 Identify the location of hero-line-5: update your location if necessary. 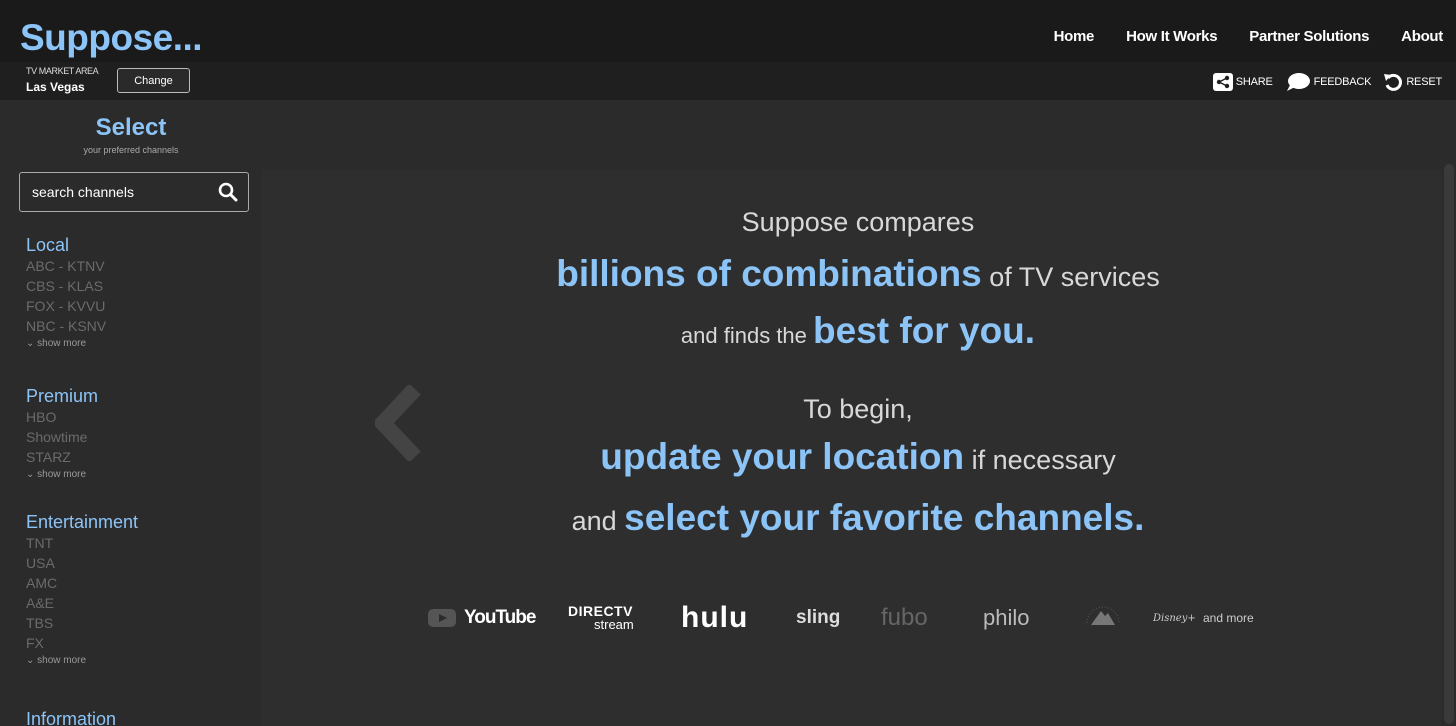
(858, 457).